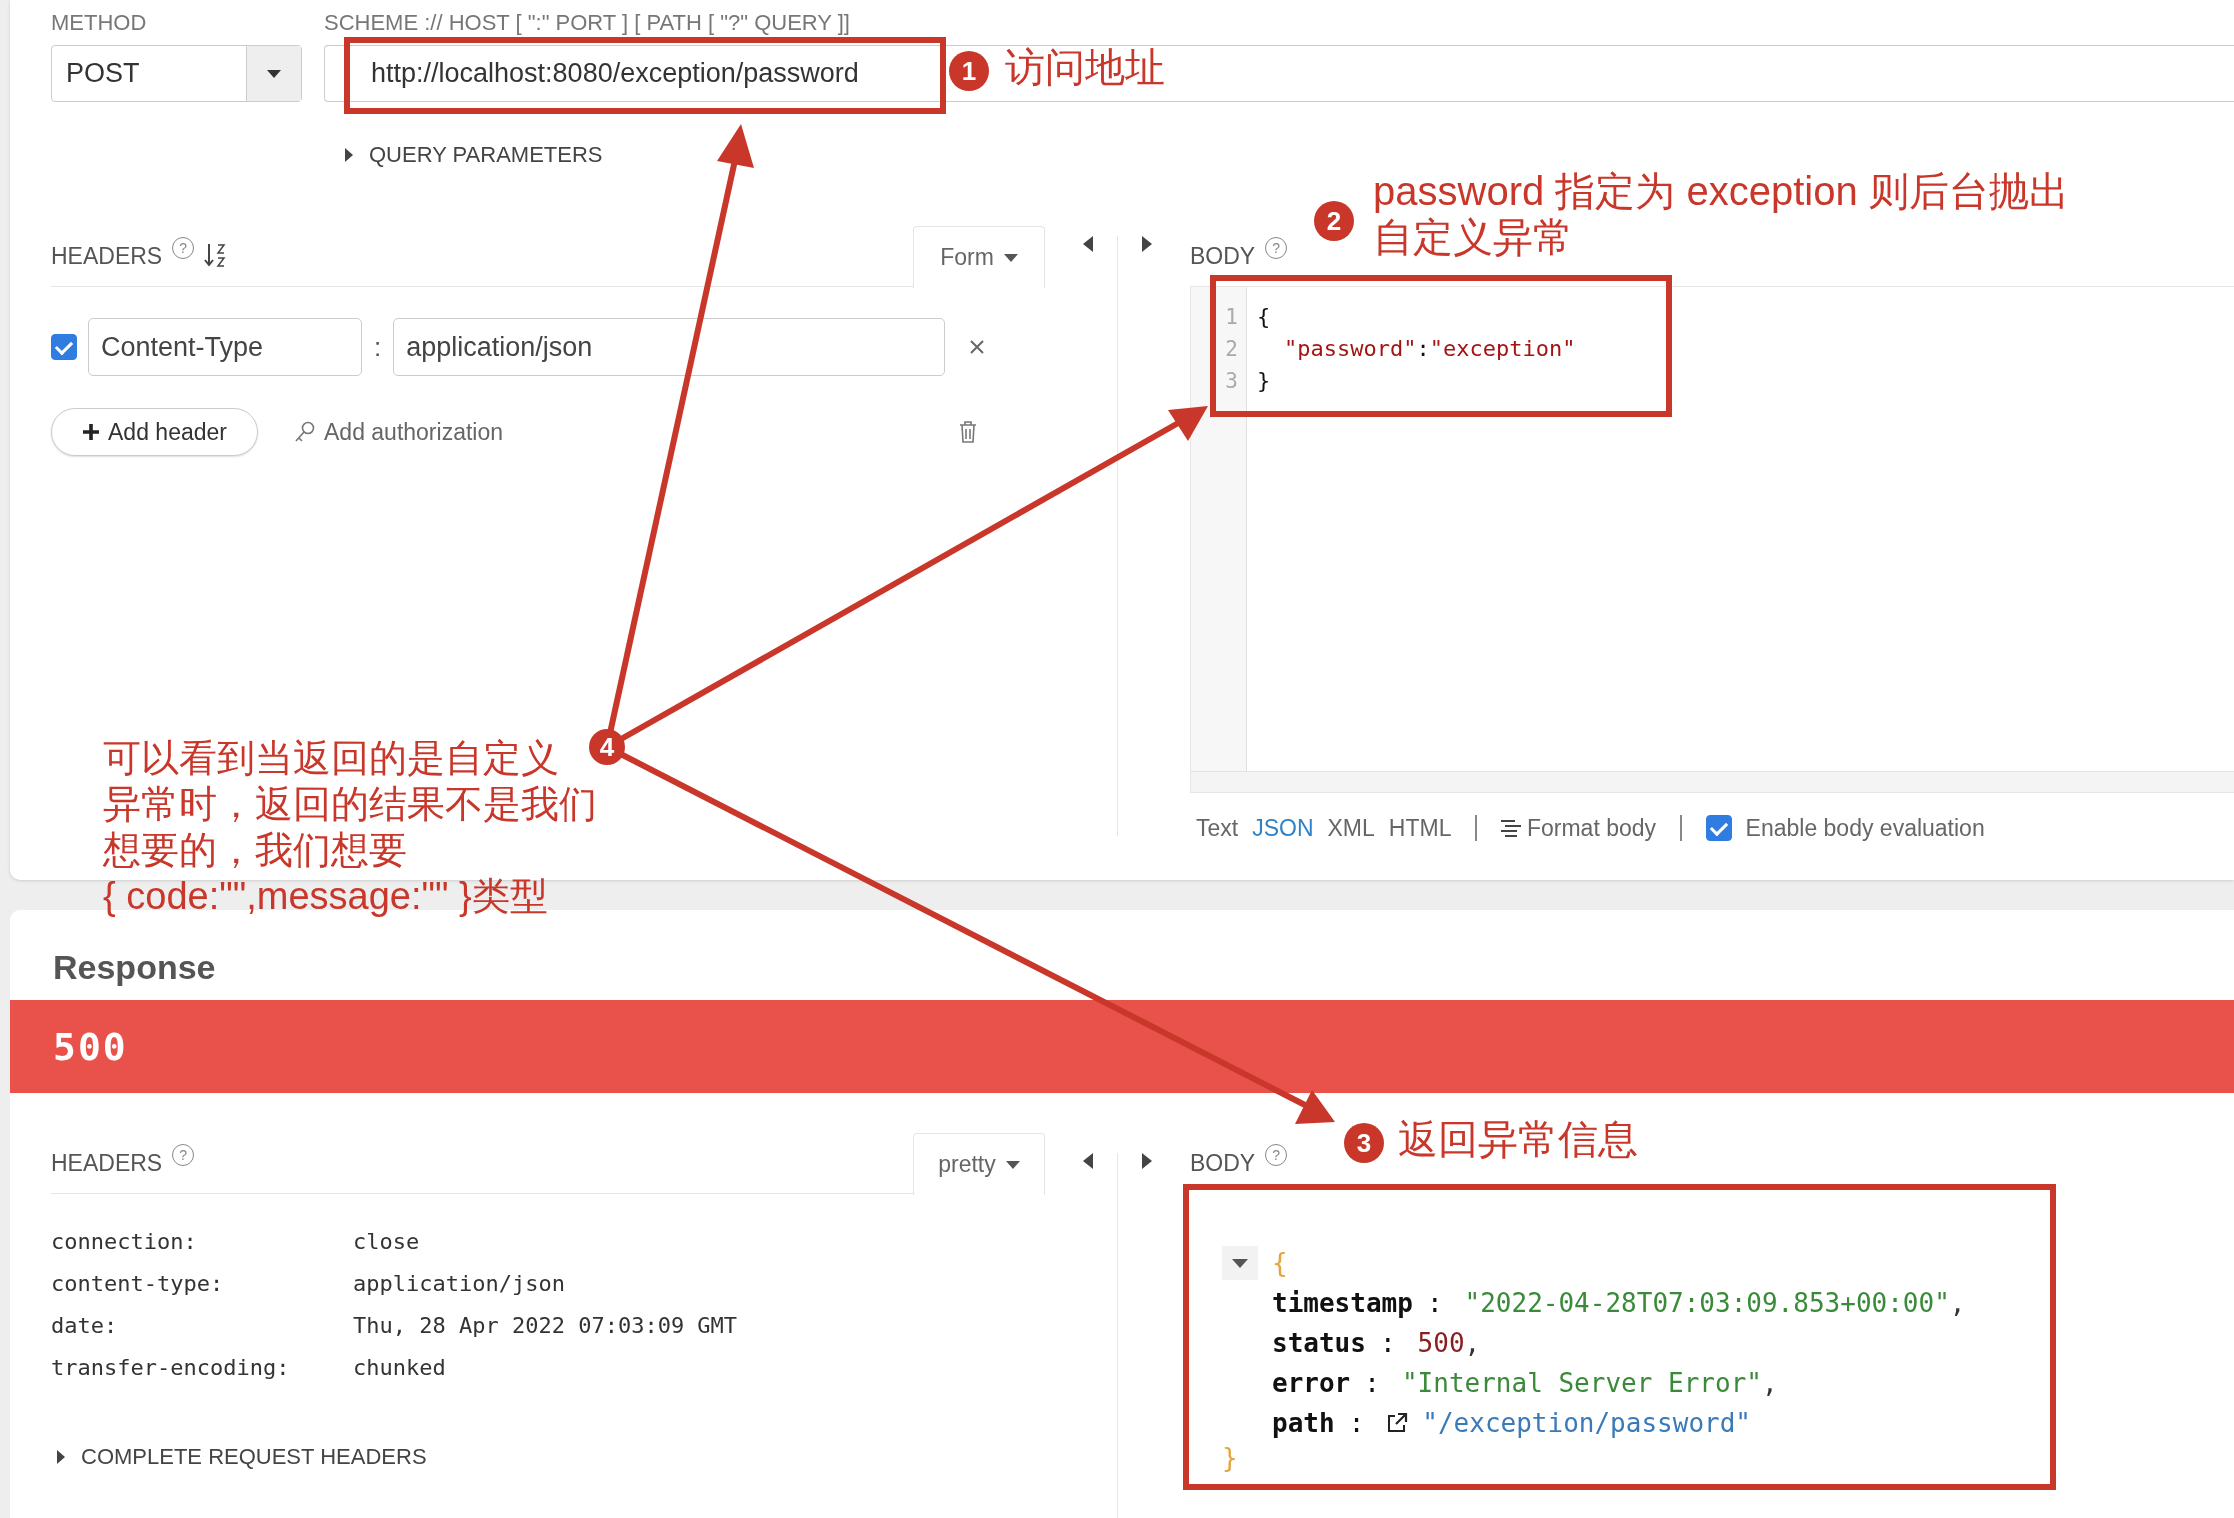 This screenshot has width=2234, height=1518. What do you see at coordinates (225, 347) in the screenshot?
I see `header-name-field: Content-Type` at bounding box center [225, 347].